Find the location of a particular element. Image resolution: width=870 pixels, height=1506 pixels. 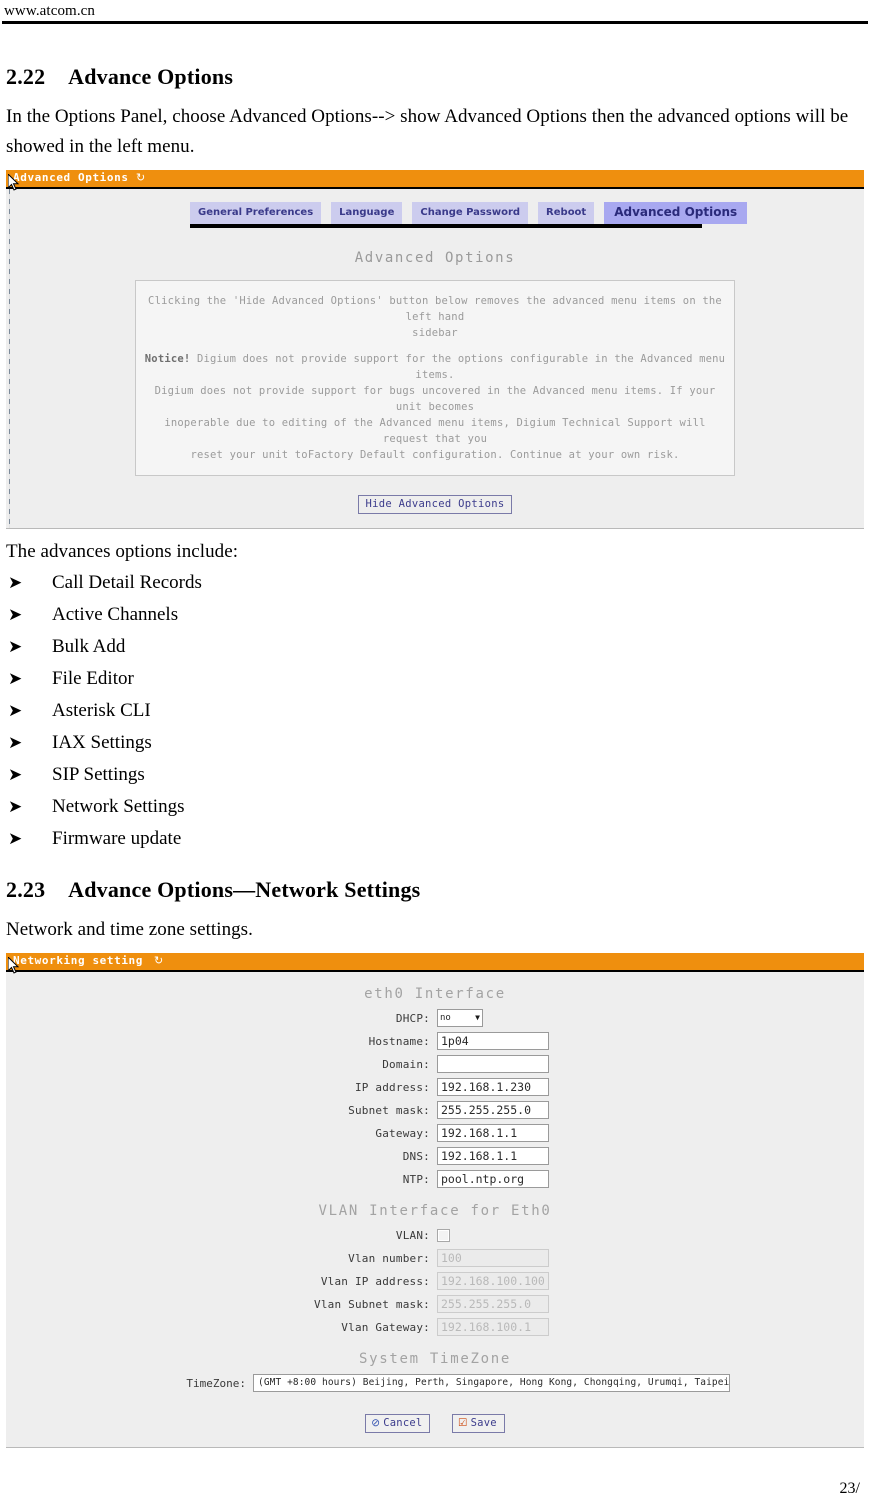

field-row-gateway: Gateway: 192.168.1.1 is located at coordinates (435, 1133).